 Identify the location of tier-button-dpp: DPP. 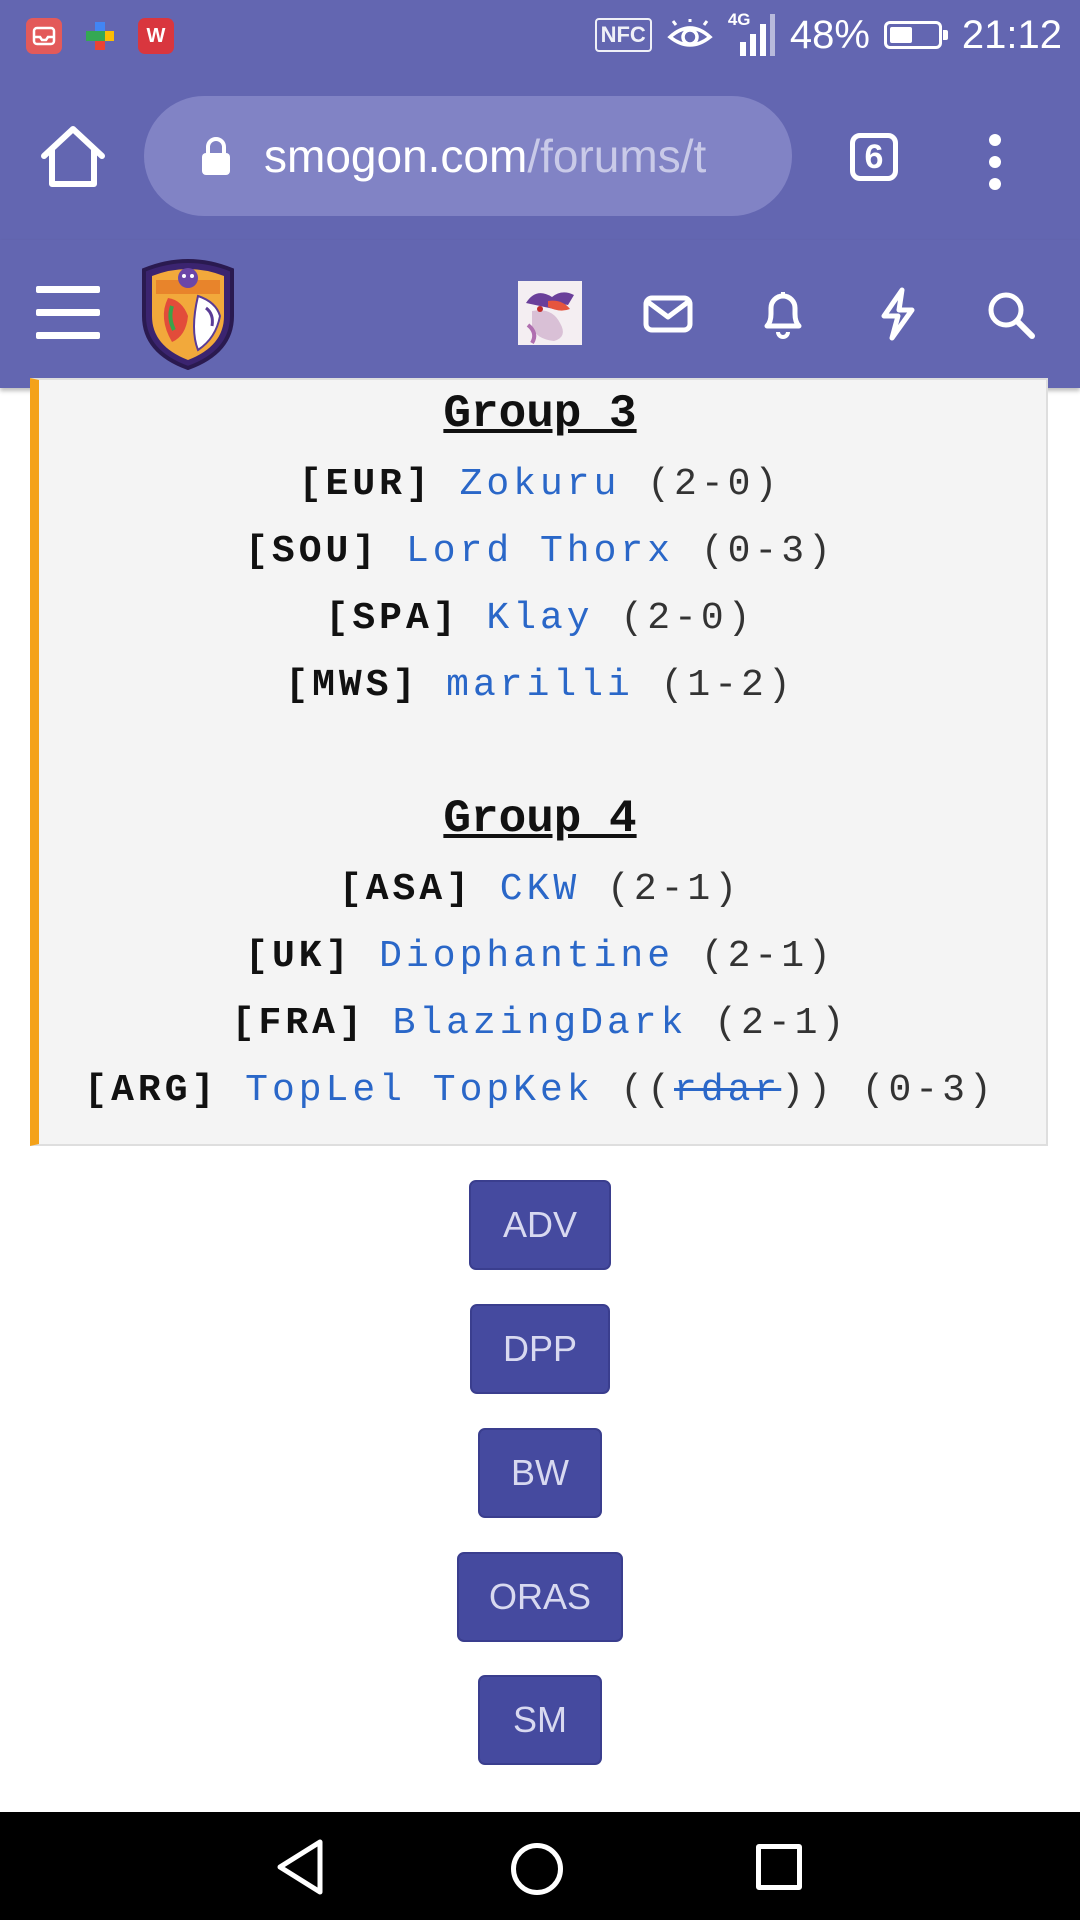
(540, 1349).